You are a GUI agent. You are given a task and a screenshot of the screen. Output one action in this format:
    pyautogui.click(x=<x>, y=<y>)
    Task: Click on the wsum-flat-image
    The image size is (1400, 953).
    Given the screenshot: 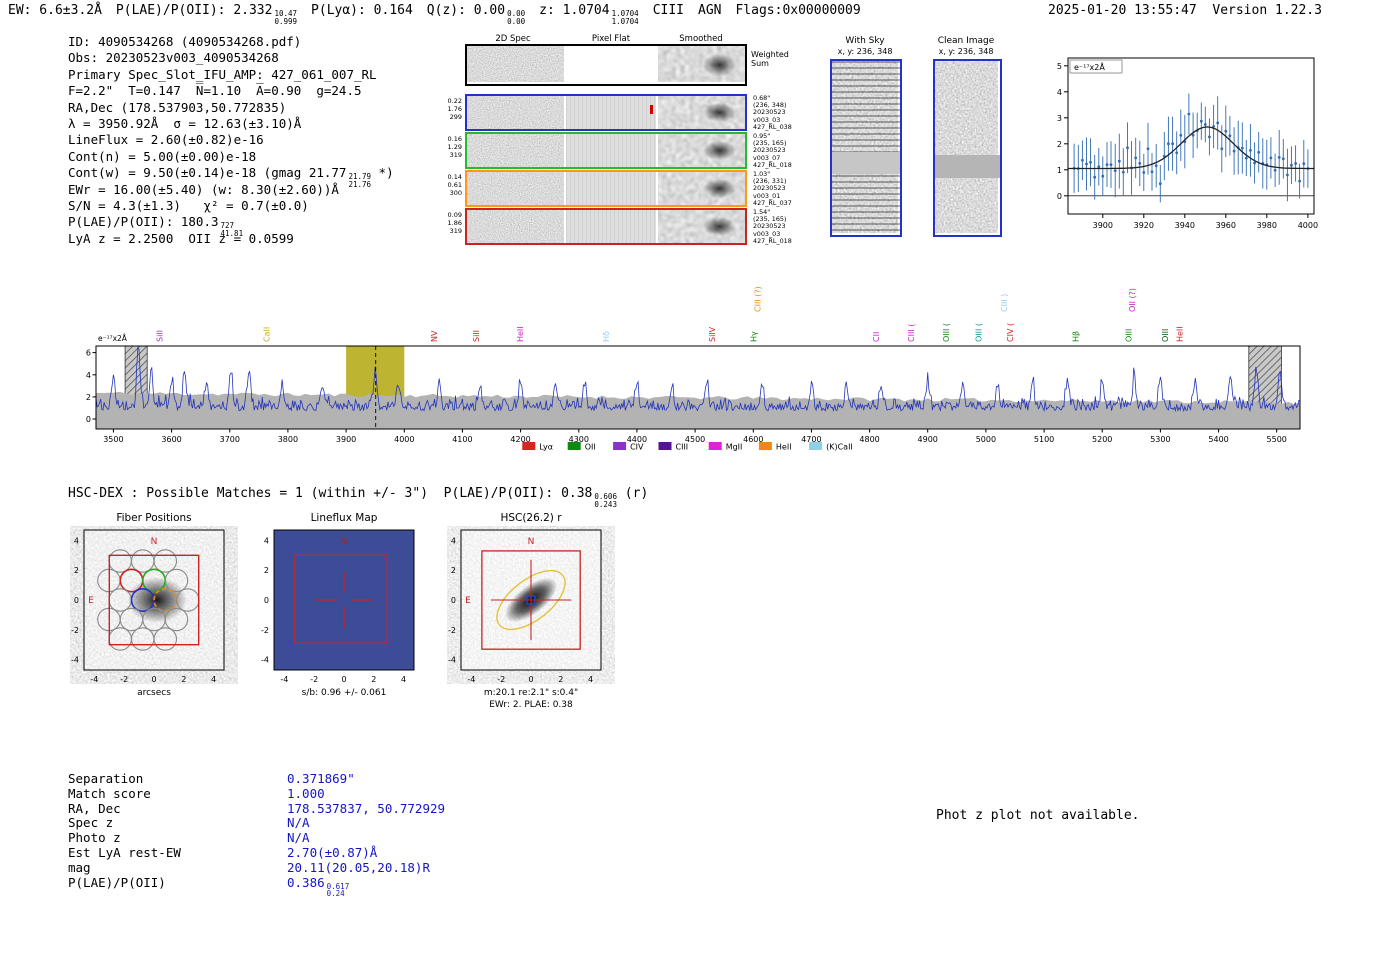 What is the action you would take?
    pyautogui.click(x=611, y=65)
    